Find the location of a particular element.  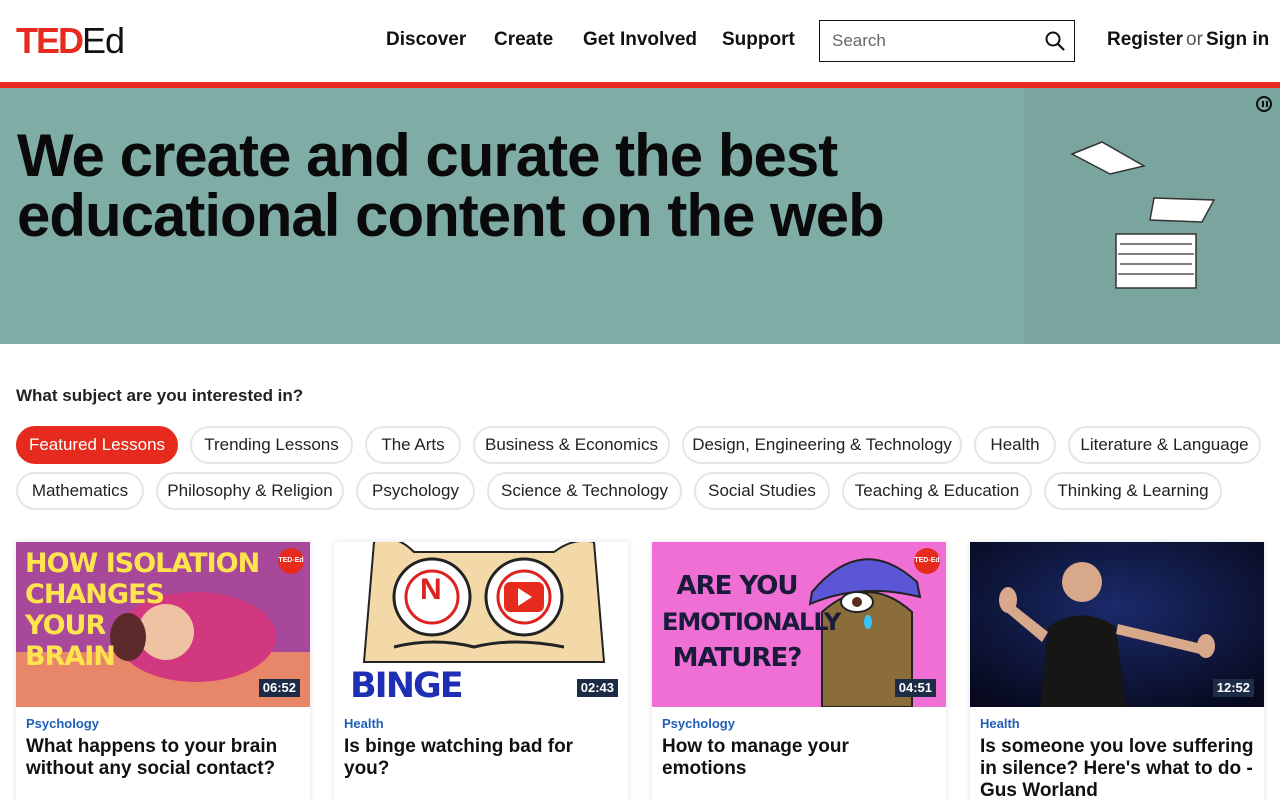

lesson-thumbnail: ARE YOU EMOTIONALLY MATURE? TED-Ed 04:51 is located at coordinates (799, 624).